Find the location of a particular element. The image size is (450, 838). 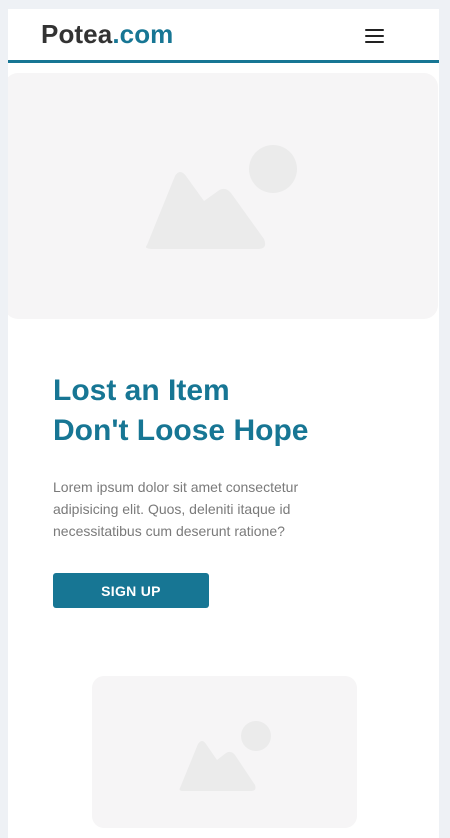

hero-title-line-2: Don't Loose Hope is located at coordinates (181, 430).